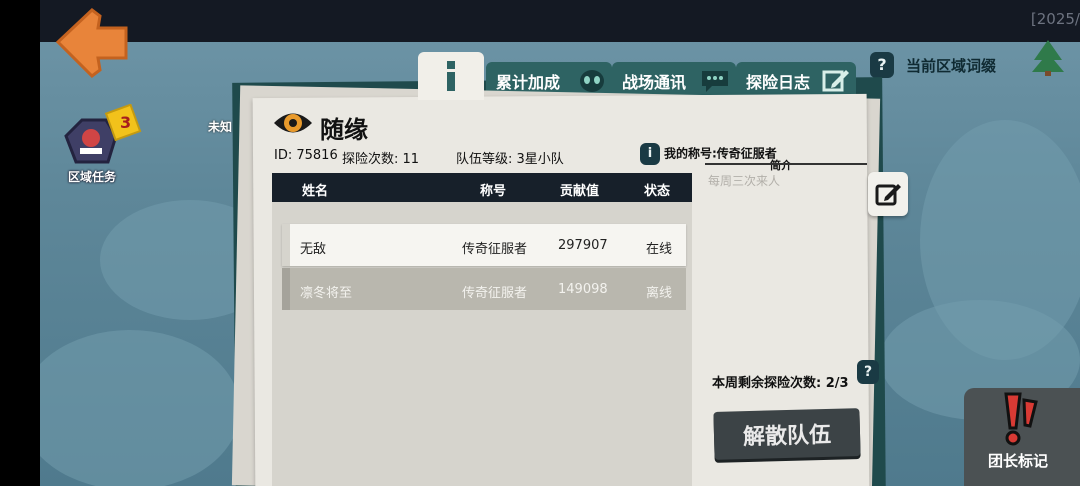 This screenshot has height=486, width=1080. What do you see at coordinates (140, 408) in the screenshot?
I see `bg-rock` at bounding box center [140, 408].